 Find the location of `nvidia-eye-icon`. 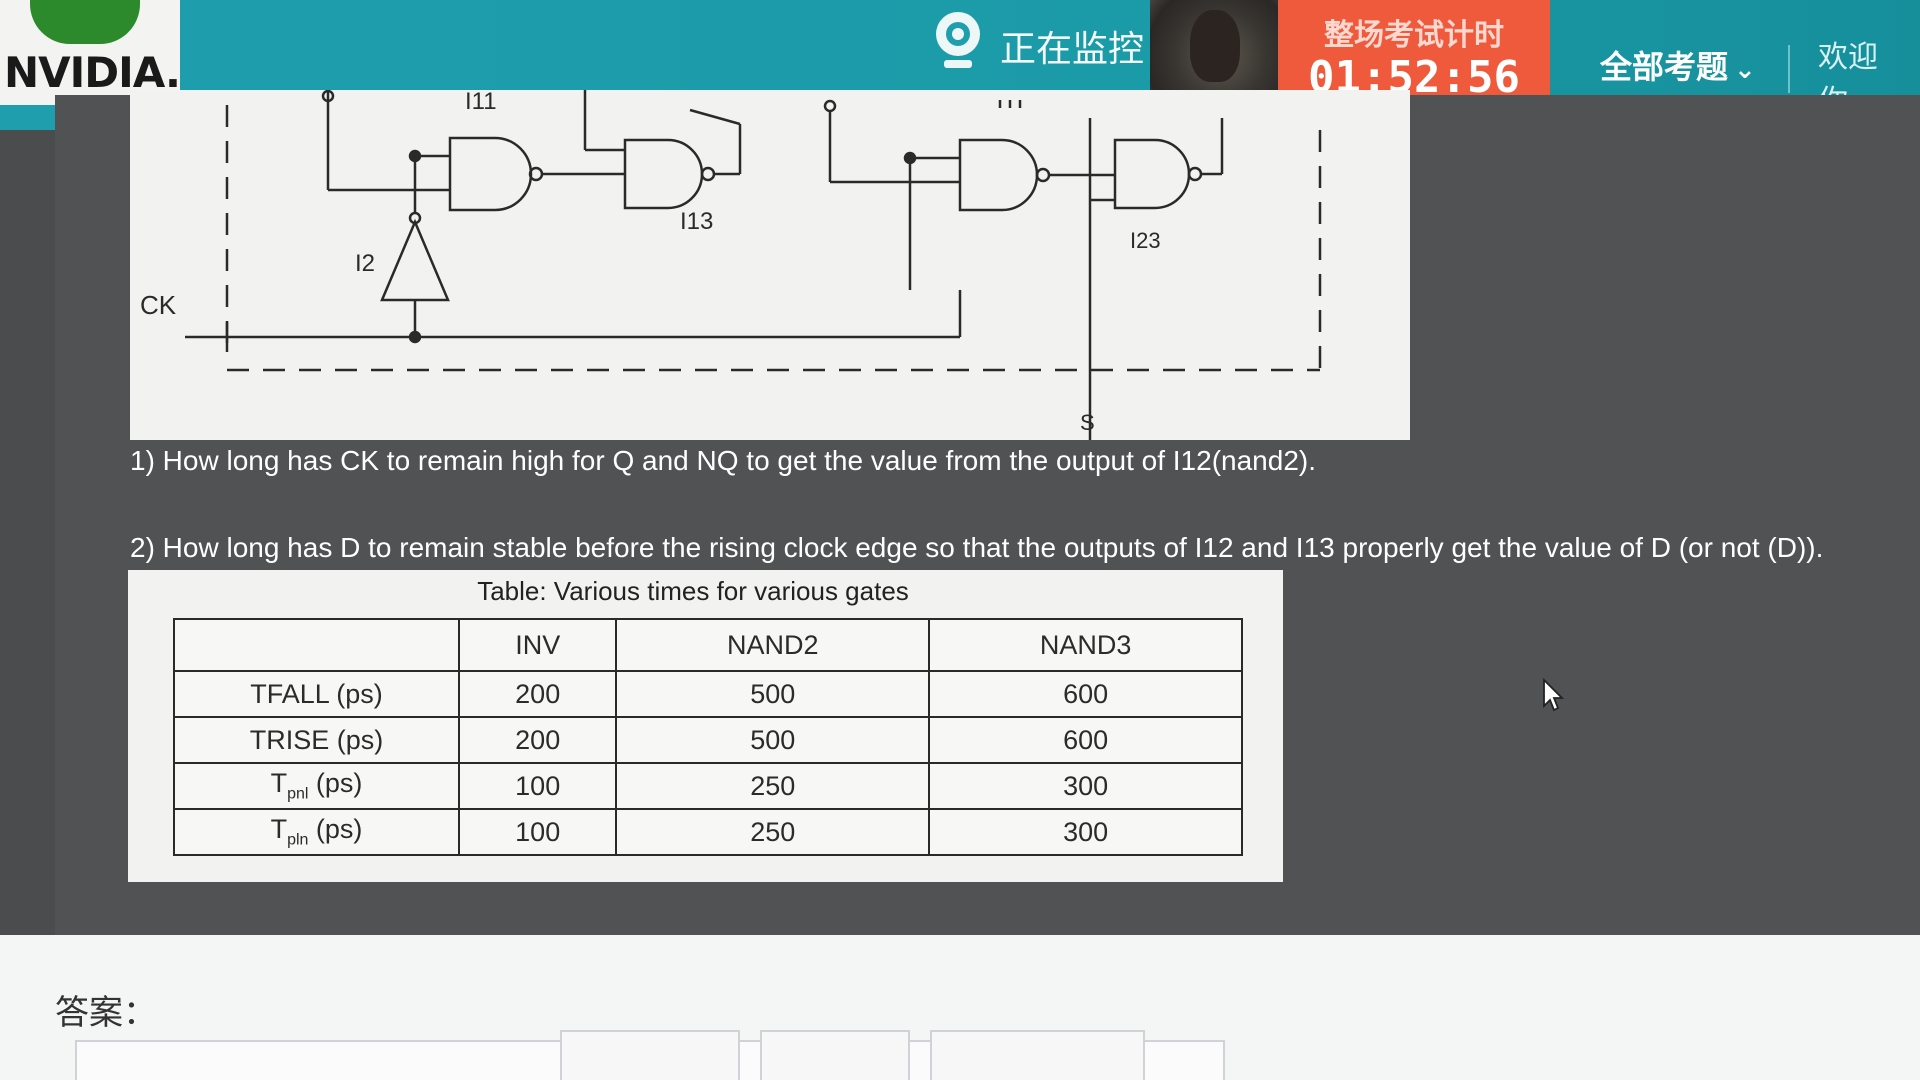

nvidia-eye-icon is located at coordinates (85, 22).